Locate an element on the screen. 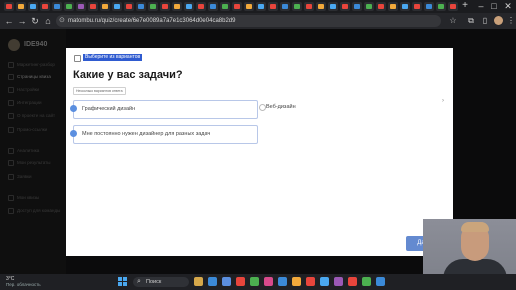  minimize-icon: – is located at coordinates (481, 6).